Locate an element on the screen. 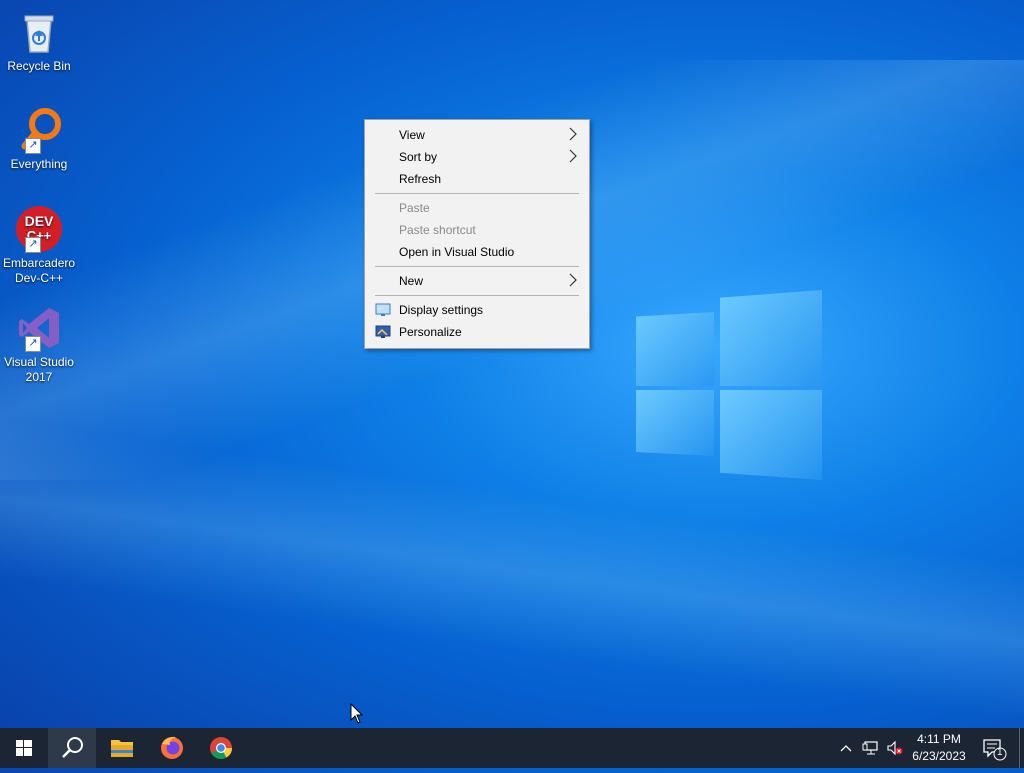  menu-item-display-settings: Display settings is located at coordinates (477, 310).